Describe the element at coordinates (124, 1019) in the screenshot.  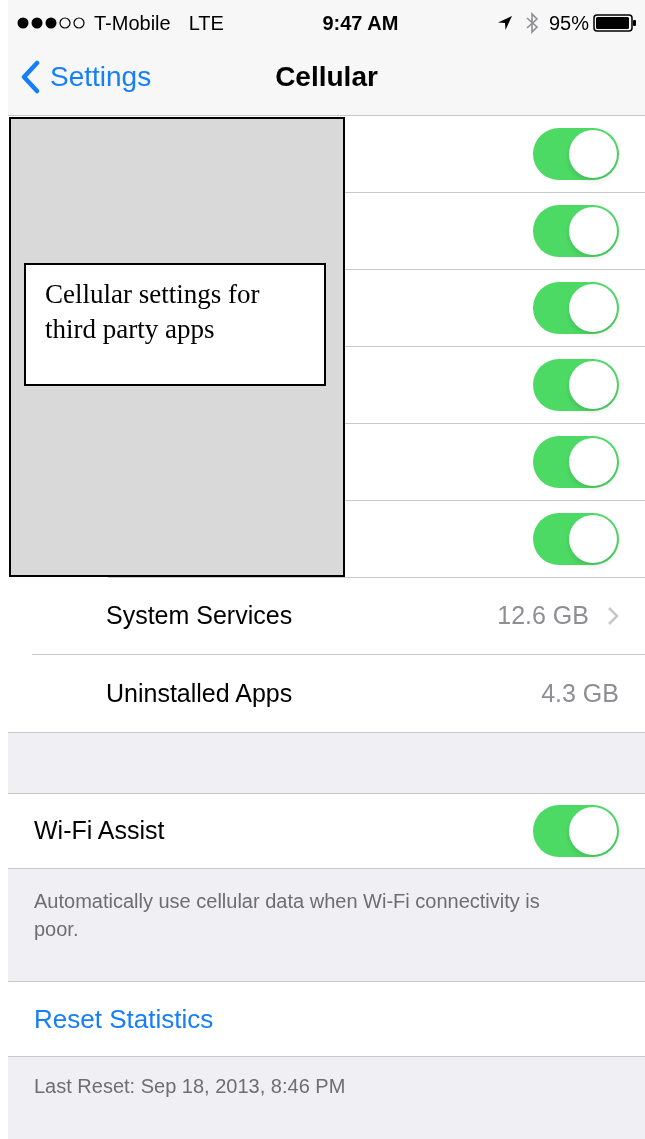
I see `reset-statistics-button: Reset Statistics` at that location.